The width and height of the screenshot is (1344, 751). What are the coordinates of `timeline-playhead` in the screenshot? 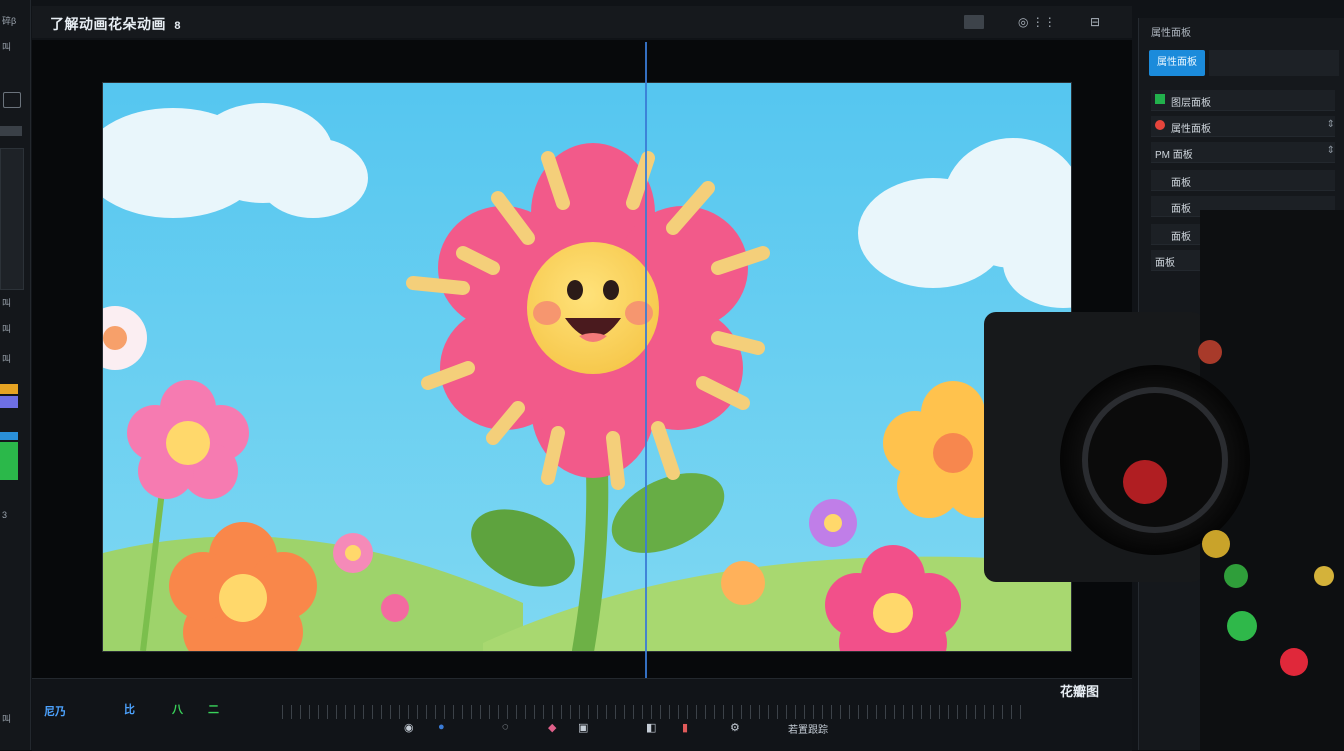 It's located at (646, 366).